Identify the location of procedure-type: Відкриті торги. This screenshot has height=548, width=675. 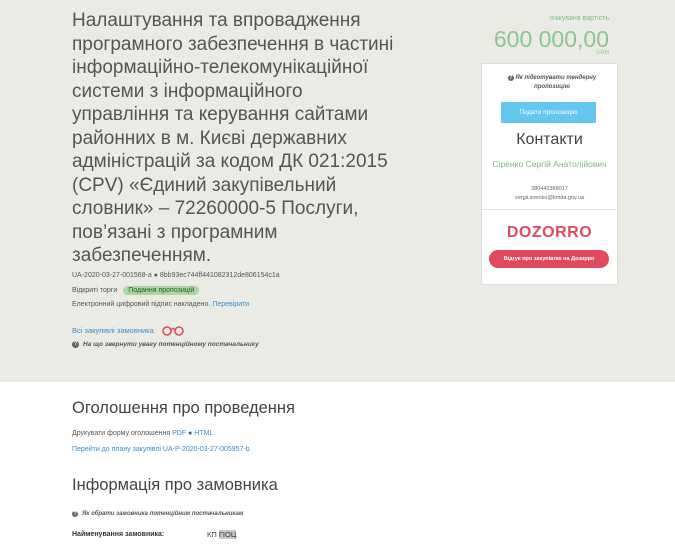
(95, 290).